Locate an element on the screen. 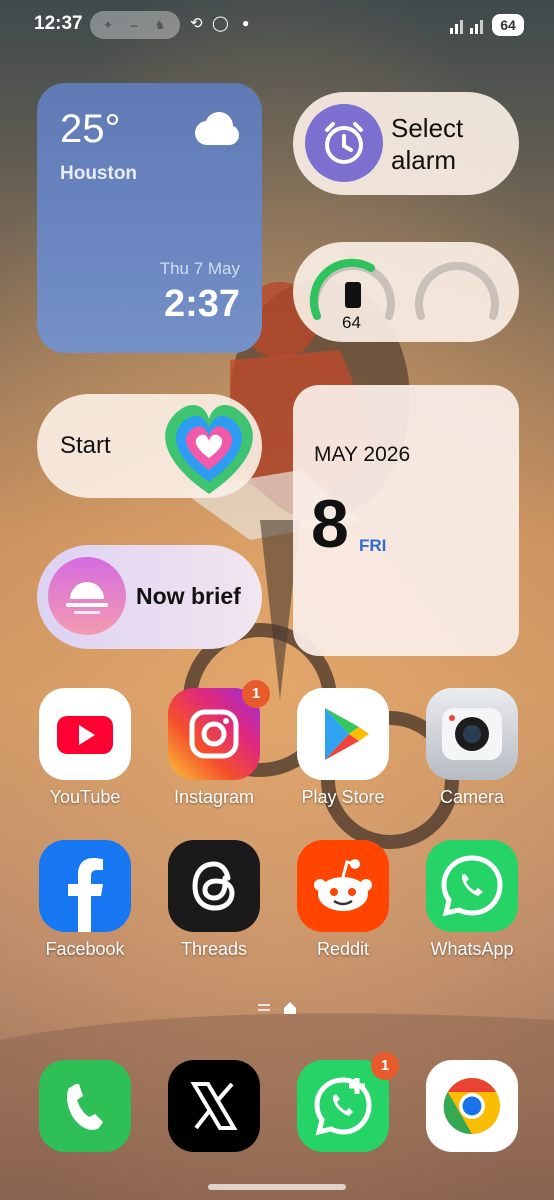 The width and height of the screenshot is (554, 1200). sunrise-icon is located at coordinates (87, 596).